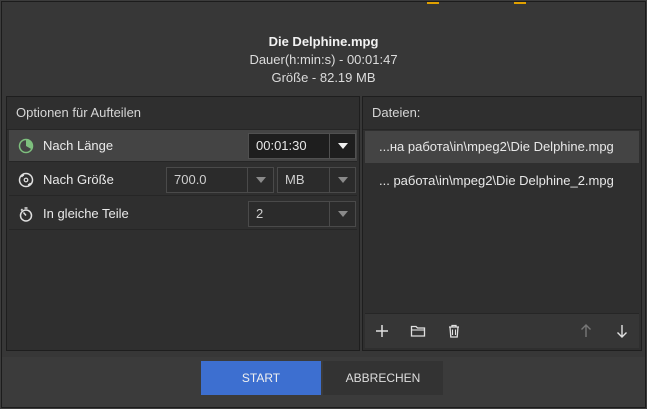 The image size is (647, 409). I want to click on option-equal-parts: In gleiche Teile 2, so click(183, 214).